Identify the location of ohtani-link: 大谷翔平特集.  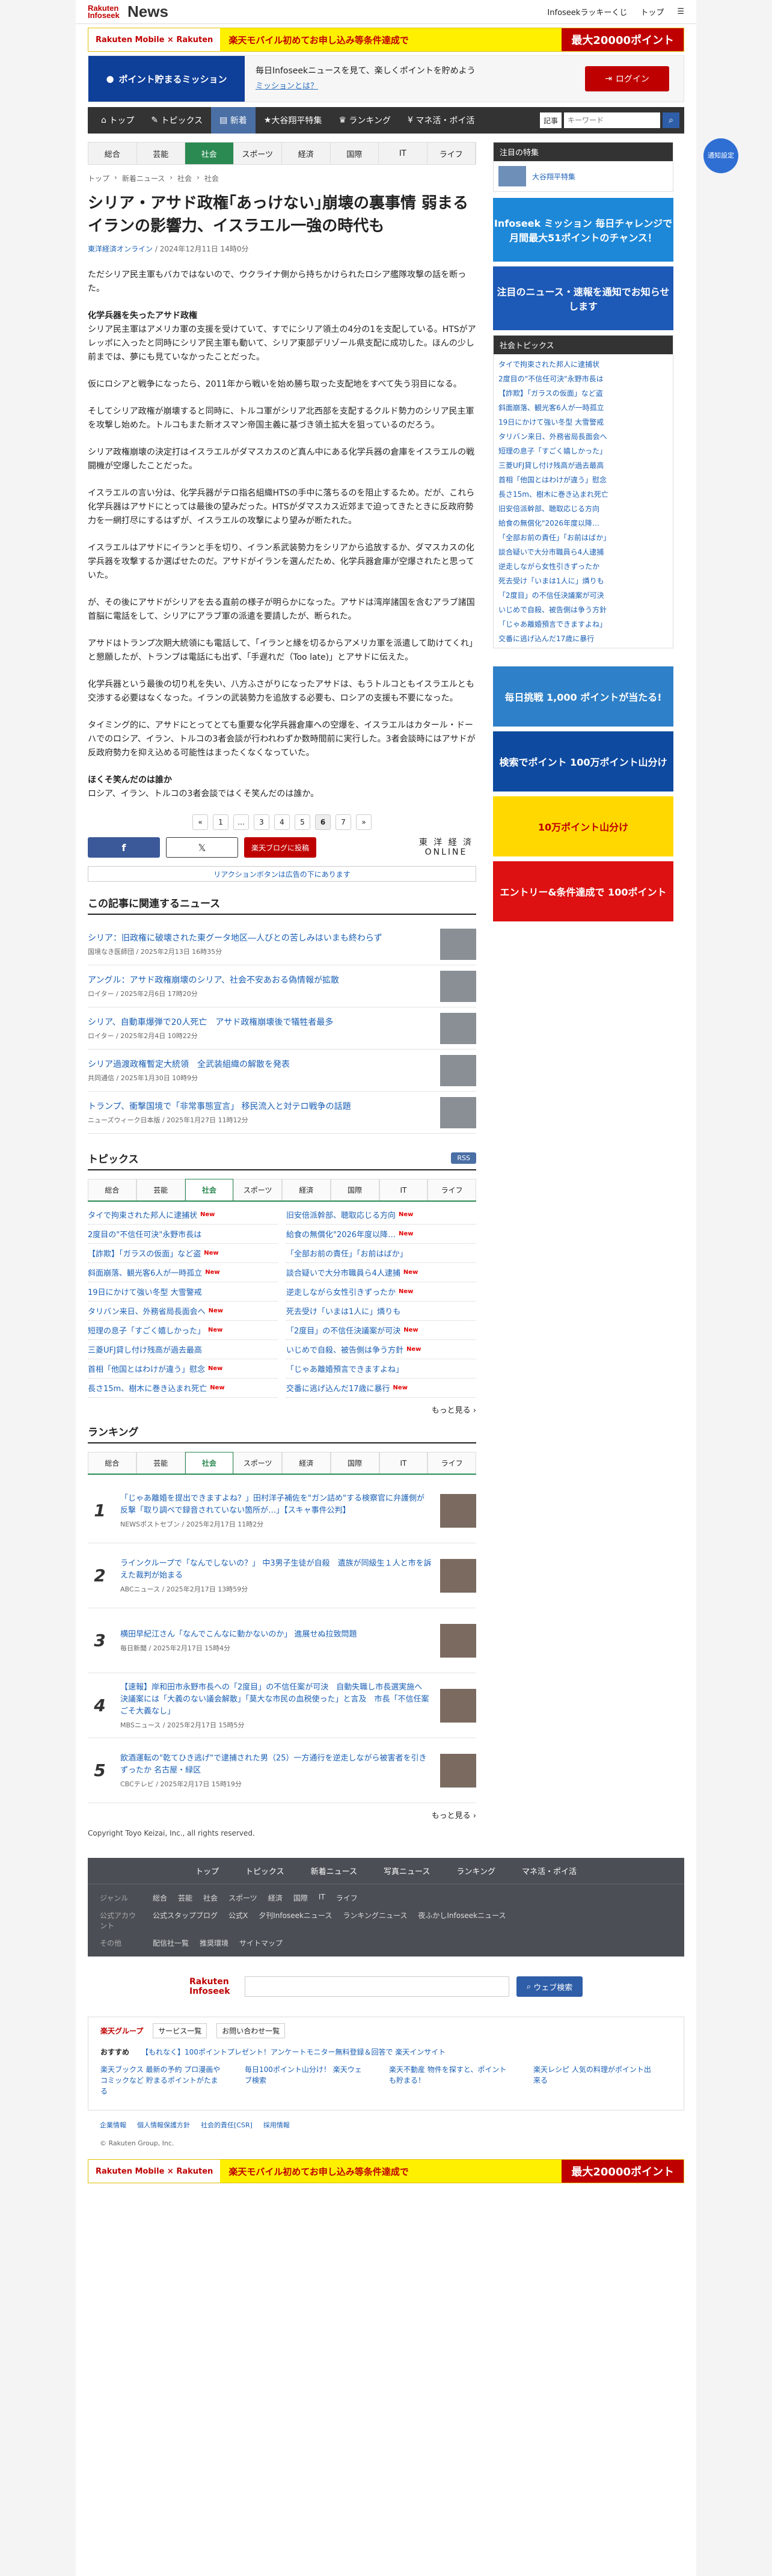
(583, 176).